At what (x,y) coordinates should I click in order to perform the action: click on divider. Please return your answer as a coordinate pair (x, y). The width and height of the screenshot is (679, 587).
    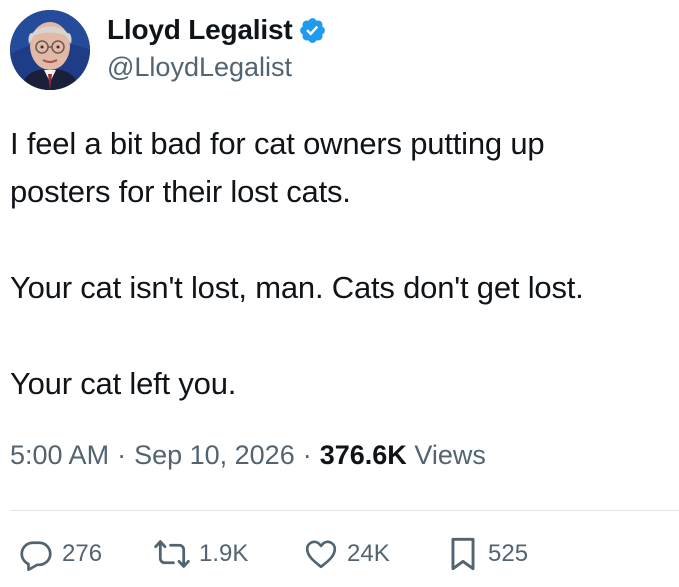
    Looking at the image, I should click on (344, 510).